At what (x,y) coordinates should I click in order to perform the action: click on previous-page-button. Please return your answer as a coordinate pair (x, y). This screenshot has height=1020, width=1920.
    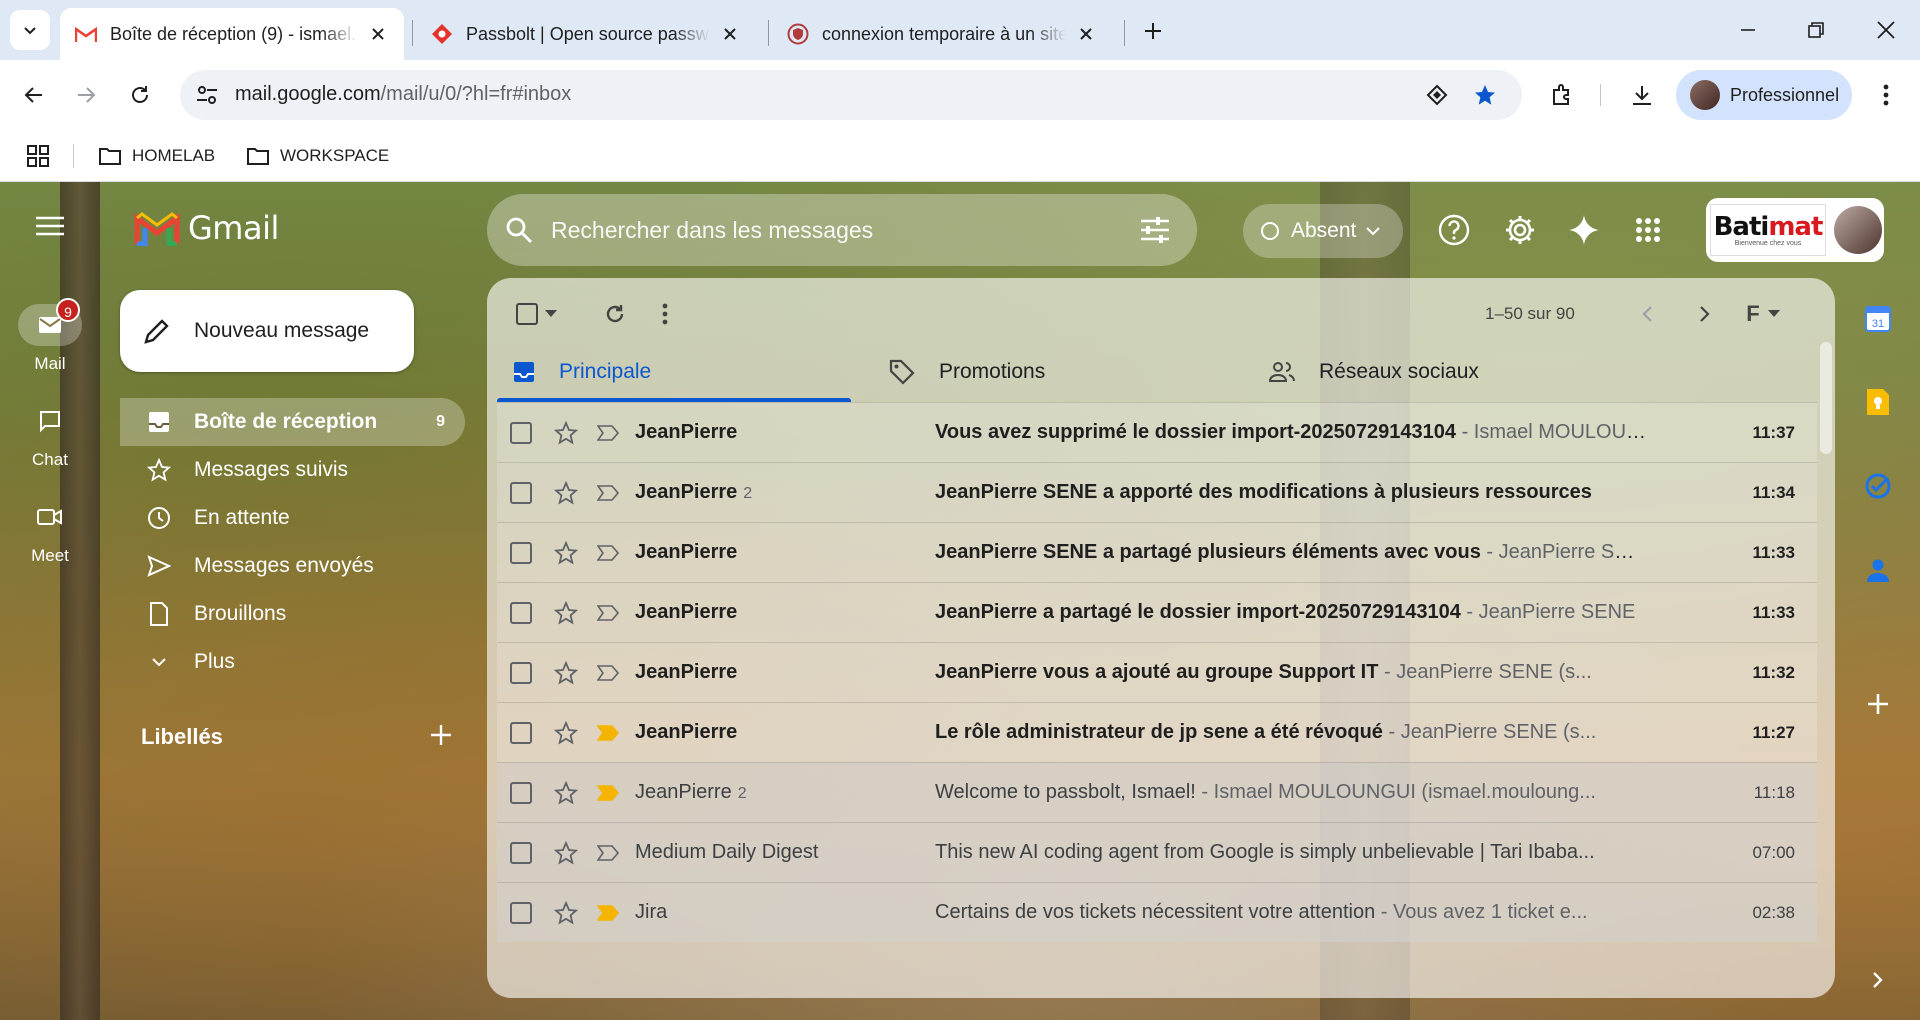
    Looking at the image, I should click on (1647, 314).